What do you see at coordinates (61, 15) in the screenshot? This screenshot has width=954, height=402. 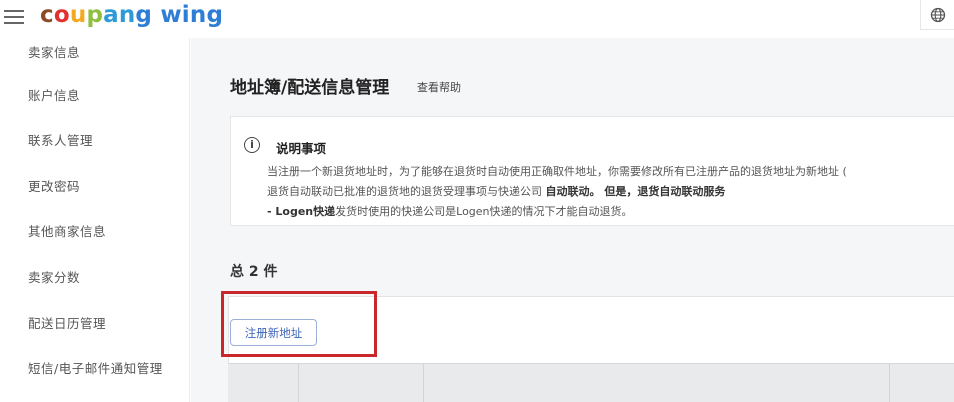 I see `logo-letter: o` at bounding box center [61, 15].